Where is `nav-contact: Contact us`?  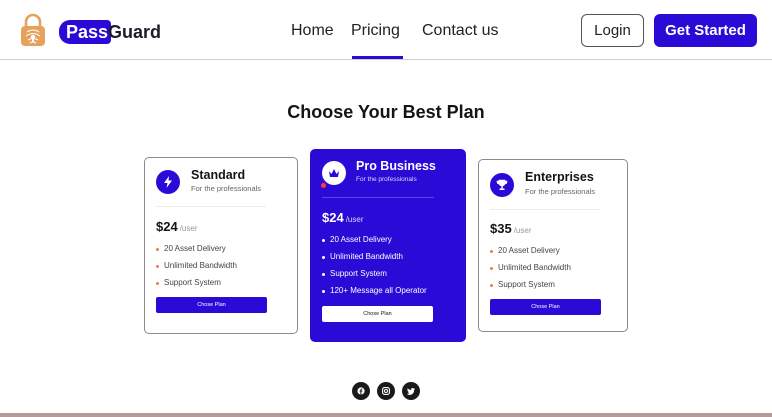
nav-contact: Contact us is located at coordinates (460, 31).